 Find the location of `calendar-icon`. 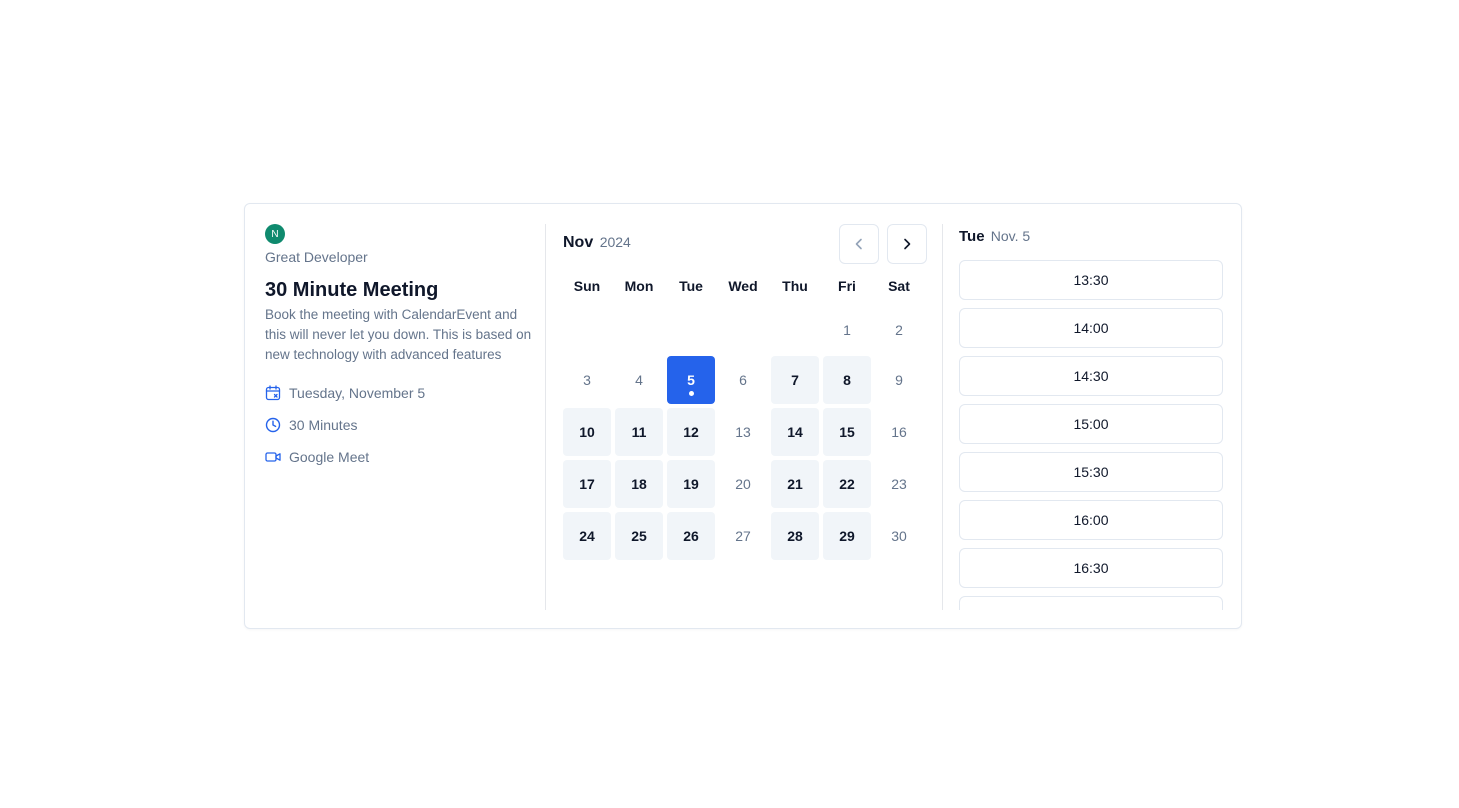

calendar-icon is located at coordinates (273, 393).